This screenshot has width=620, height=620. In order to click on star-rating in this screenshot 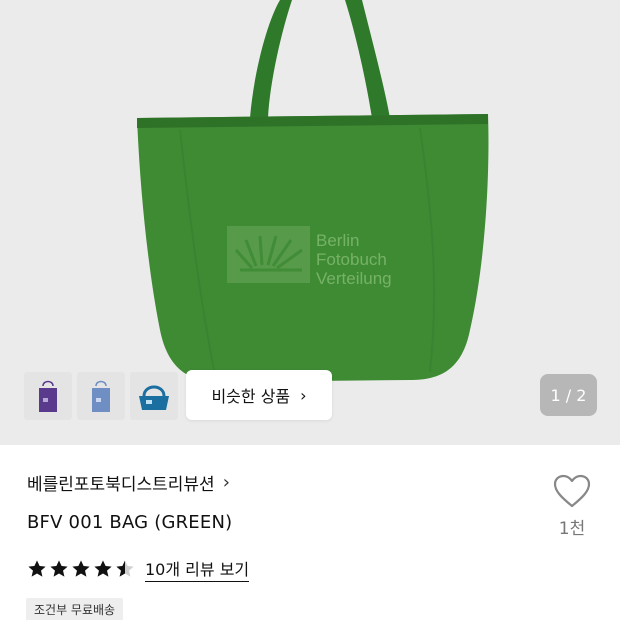, I will do `click(81, 569)`.